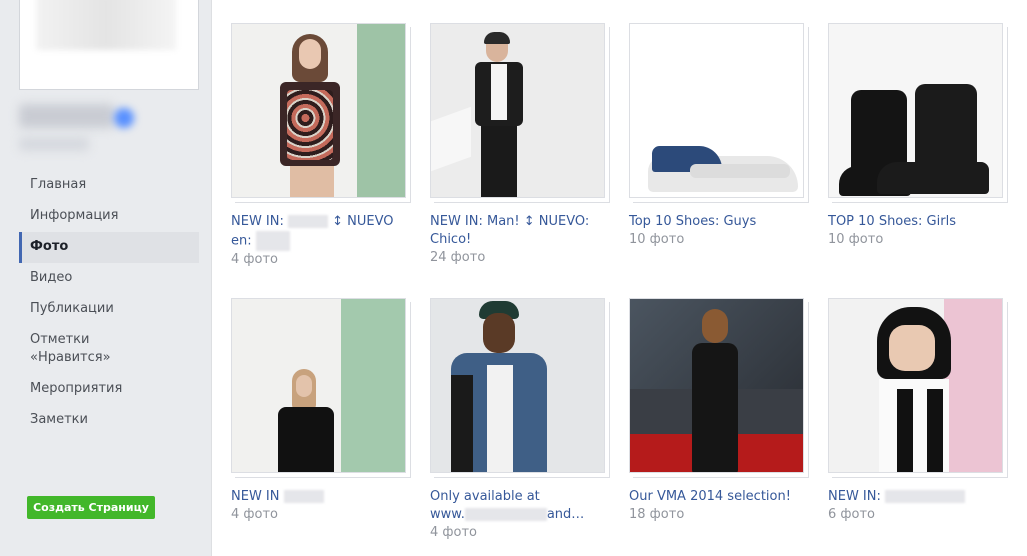  Describe the element at coordinates (109, 278) in the screenshot. I see `nav-item-videos: Видео` at that location.